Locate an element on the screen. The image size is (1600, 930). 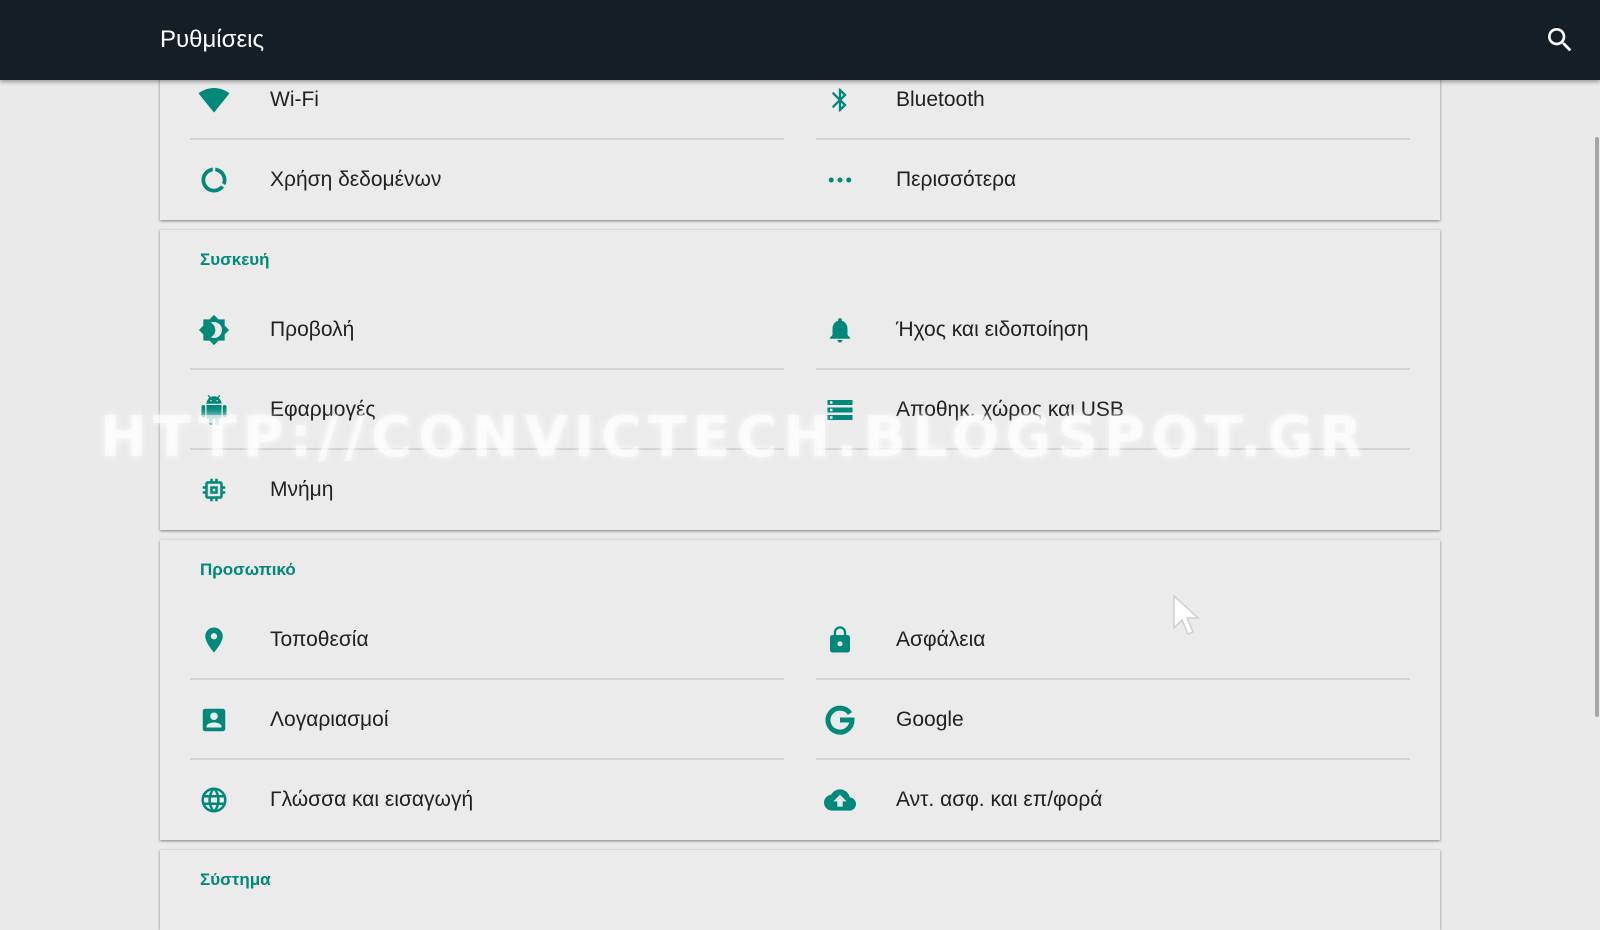
settings-item-security: Ασφάλεια is located at coordinates (1113, 640).